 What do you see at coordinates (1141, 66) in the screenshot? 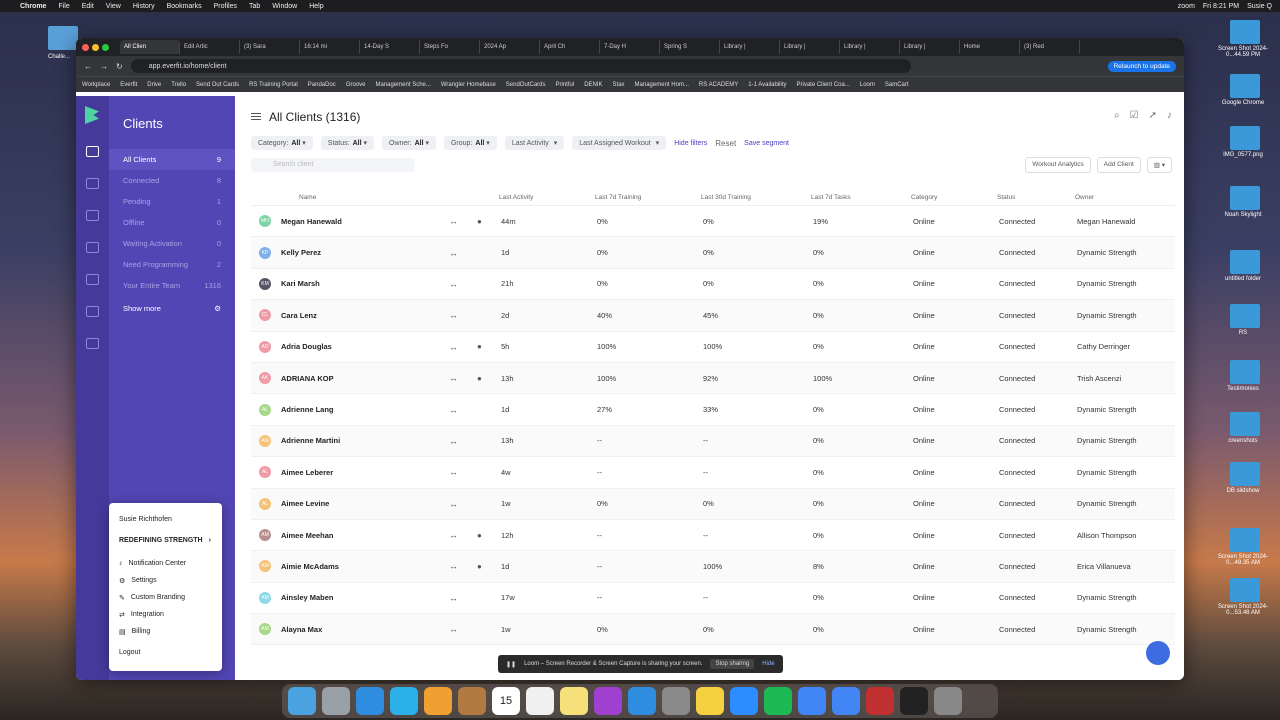
I see `relaunch-button: Relaunch to update` at bounding box center [1141, 66].